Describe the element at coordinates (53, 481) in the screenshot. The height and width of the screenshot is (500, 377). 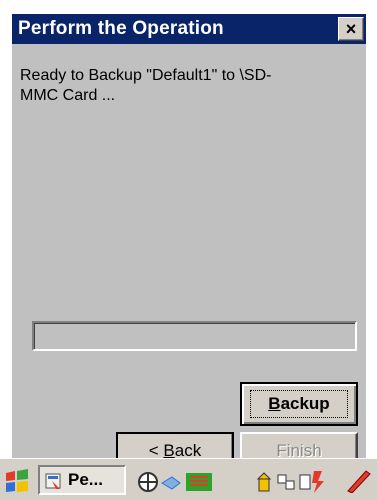
I see `app-icon` at that location.